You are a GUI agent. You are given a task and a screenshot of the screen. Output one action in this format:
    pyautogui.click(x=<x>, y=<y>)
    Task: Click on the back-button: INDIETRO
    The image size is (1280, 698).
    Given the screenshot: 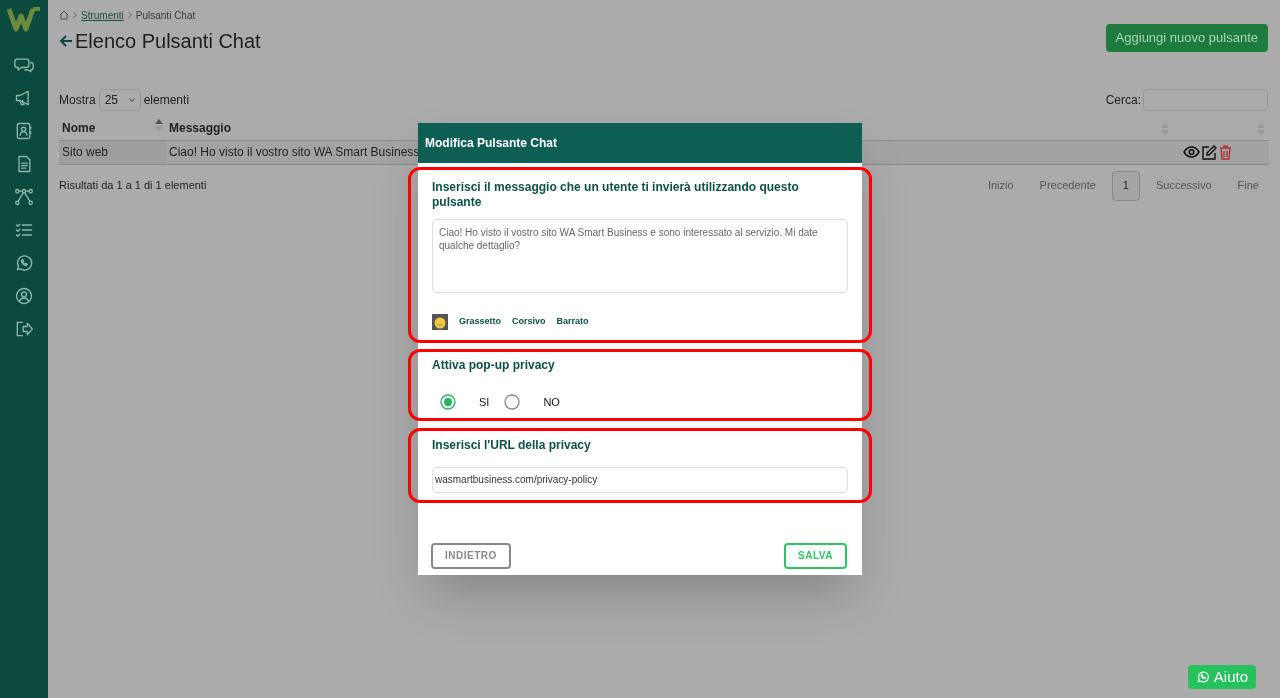 What is the action you would take?
    pyautogui.click(x=471, y=555)
    